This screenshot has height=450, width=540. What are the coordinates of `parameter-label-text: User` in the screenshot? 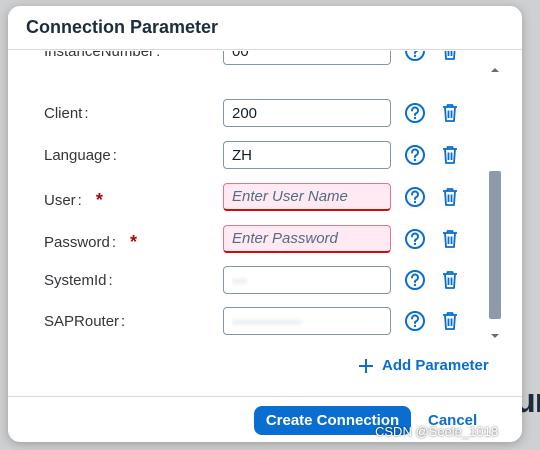 It's located at (60, 200).